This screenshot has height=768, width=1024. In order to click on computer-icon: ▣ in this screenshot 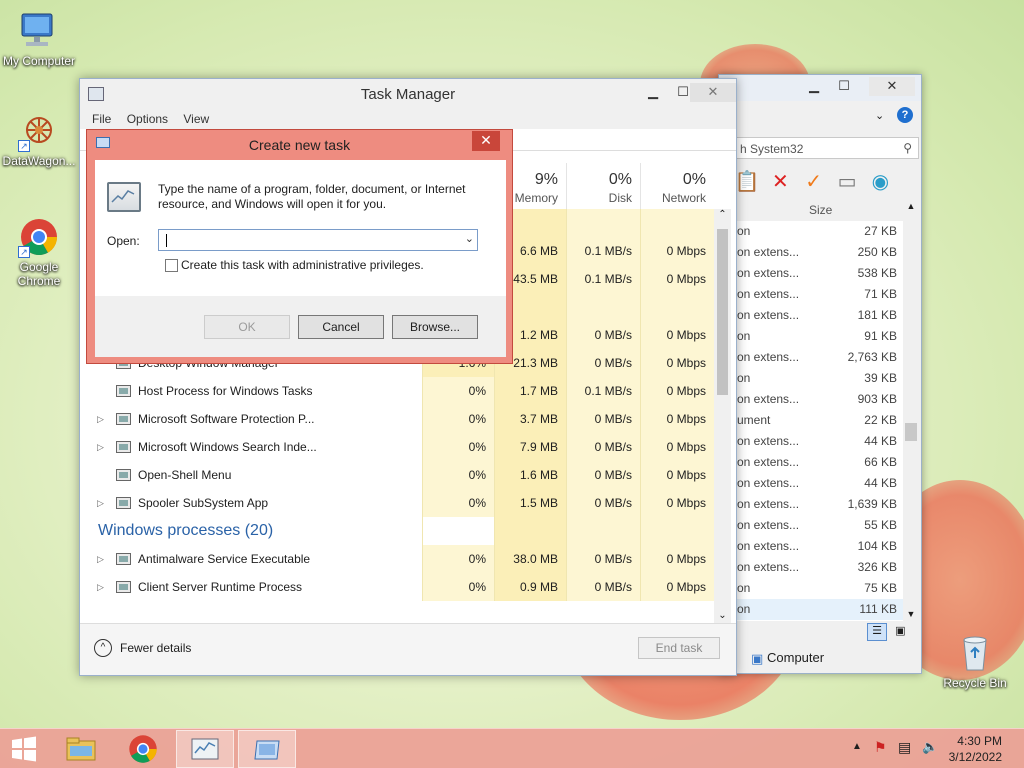, I will do `click(757, 658)`.